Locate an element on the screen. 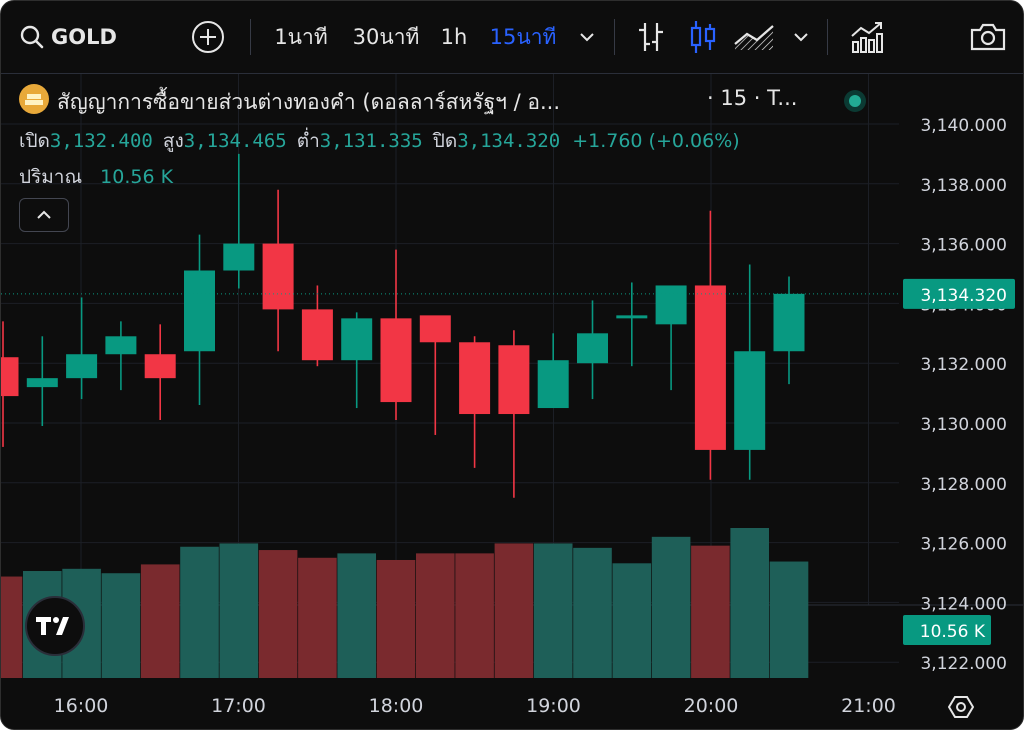 This screenshot has height=730, width=1024. bar-style-button is located at coordinates (651, 37).